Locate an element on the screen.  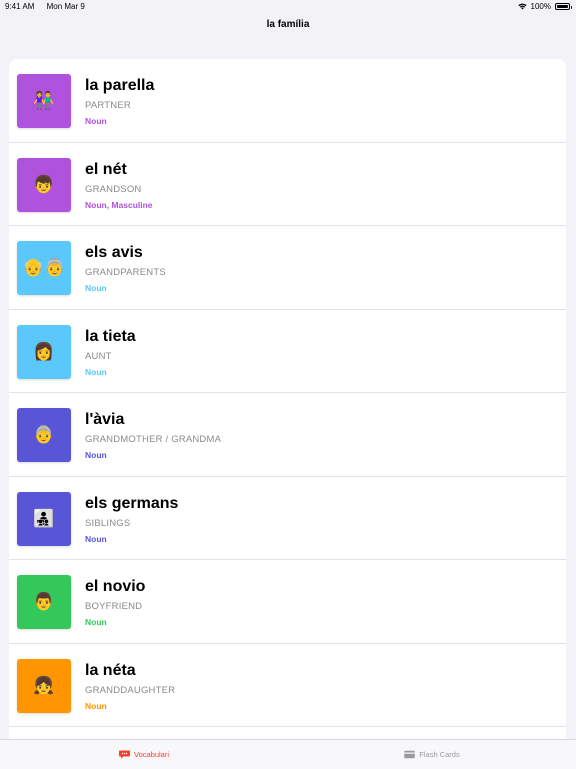
list-item: 👦 el nét GRANDSON Noun, Masculine is located at coordinates (287, 184).